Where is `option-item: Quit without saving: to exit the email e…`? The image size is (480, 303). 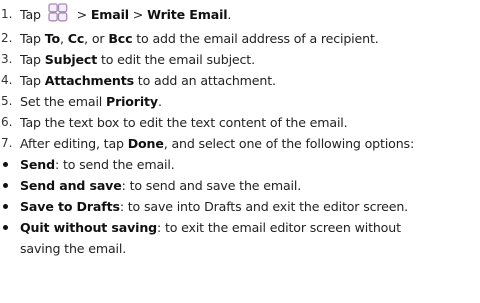
option-item: Quit without saving: to exit the email e… is located at coordinates (240, 227).